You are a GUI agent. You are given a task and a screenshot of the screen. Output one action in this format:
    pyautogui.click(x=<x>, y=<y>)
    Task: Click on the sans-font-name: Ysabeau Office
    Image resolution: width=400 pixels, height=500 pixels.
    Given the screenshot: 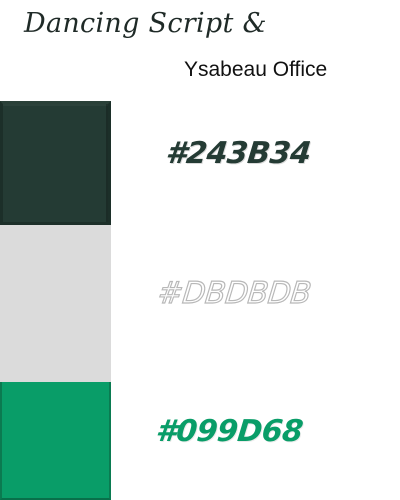 What is the action you would take?
    pyautogui.click(x=256, y=69)
    